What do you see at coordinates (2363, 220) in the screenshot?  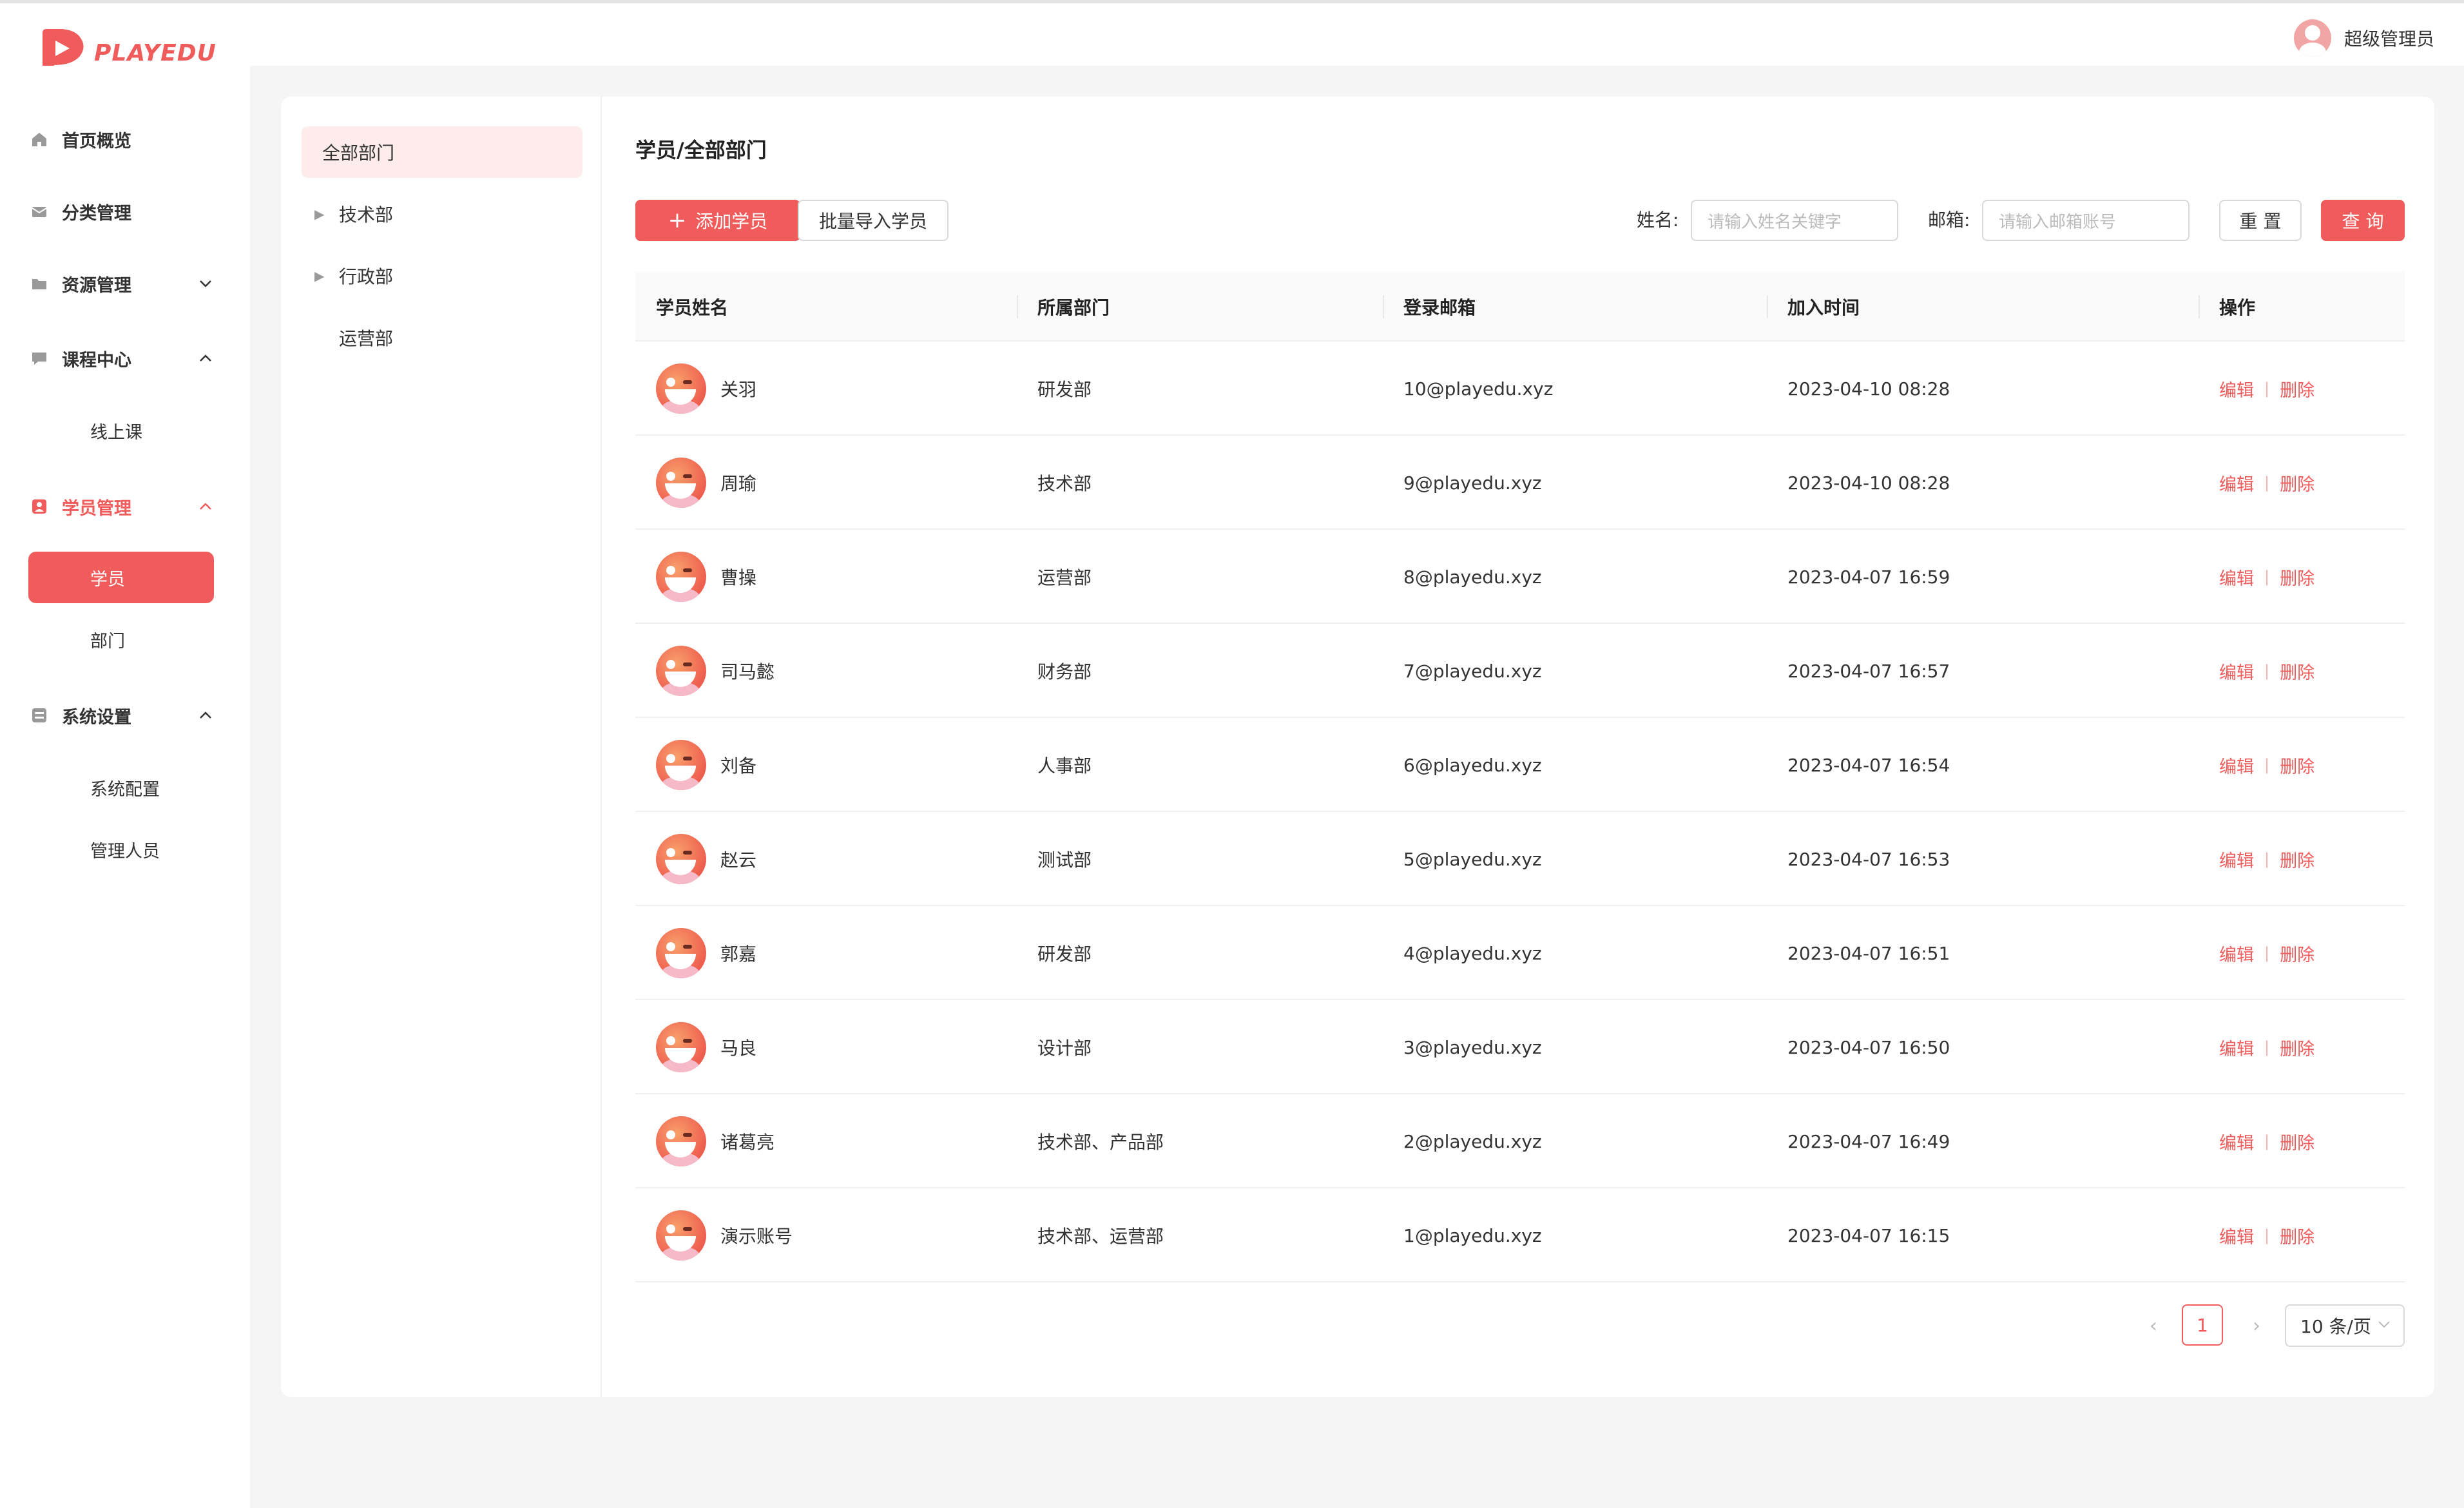 I see `query-button: 查 询` at bounding box center [2363, 220].